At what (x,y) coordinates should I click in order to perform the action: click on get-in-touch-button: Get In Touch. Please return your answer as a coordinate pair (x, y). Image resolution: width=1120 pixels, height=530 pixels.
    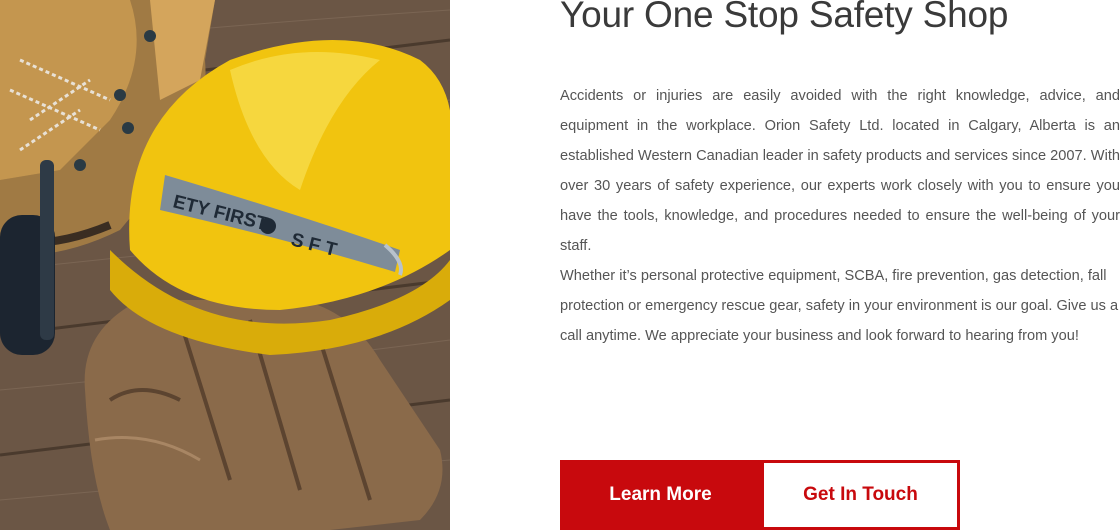
    Looking at the image, I should click on (860, 495).